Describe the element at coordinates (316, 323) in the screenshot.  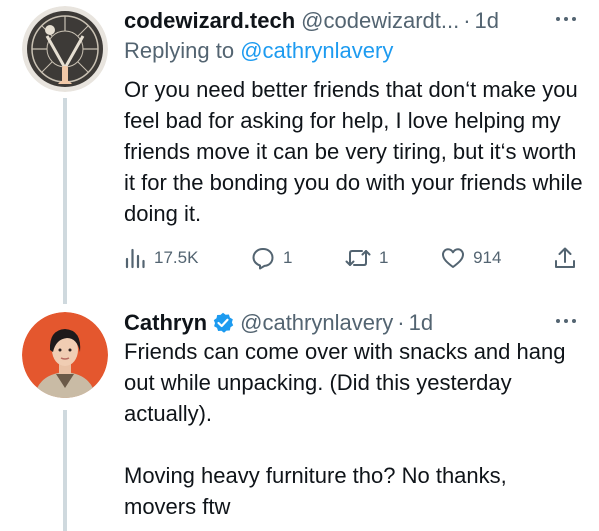
I see `user-handle: @cathrynlavery` at that location.